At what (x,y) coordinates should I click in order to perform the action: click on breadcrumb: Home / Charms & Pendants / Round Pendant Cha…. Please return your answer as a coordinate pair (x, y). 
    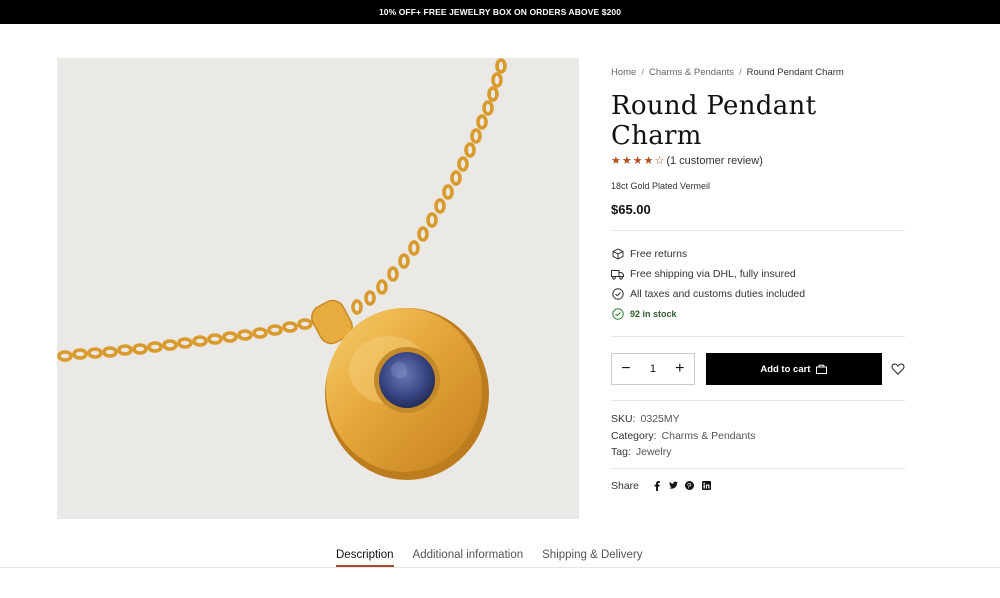
    Looking at the image, I should click on (758, 73).